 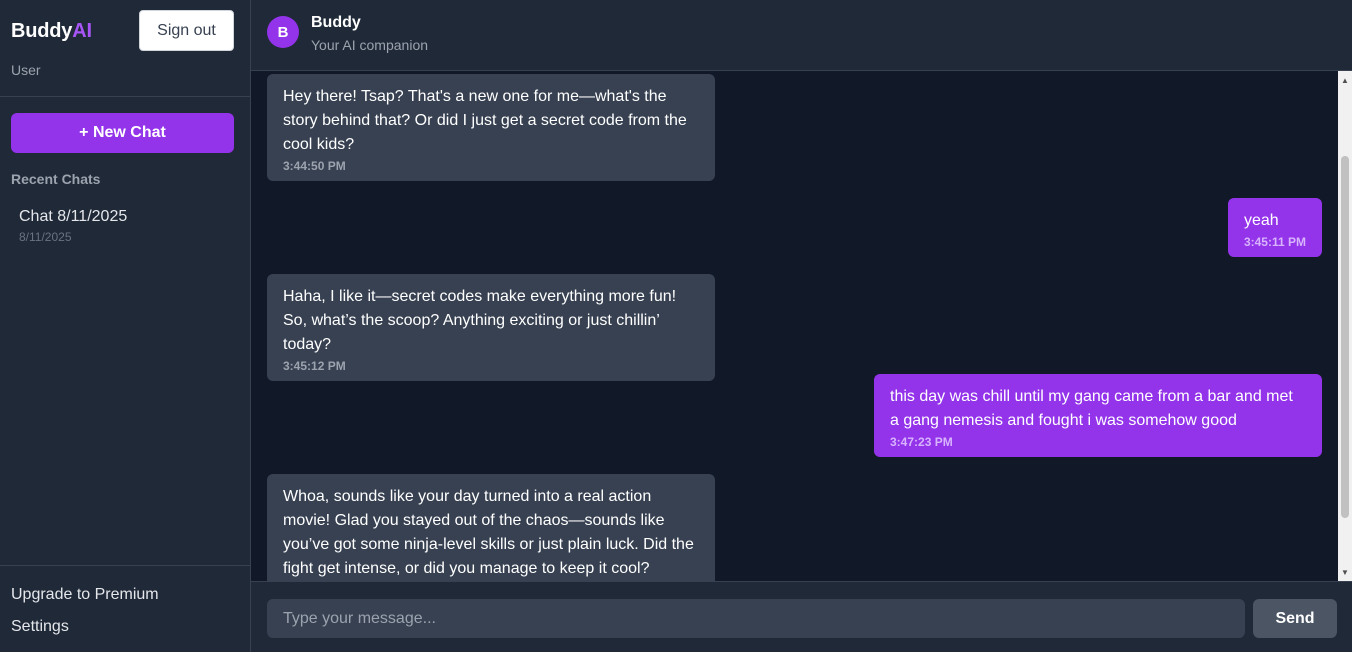 What do you see at coordinates (42, 31) in the screenshot?
I see `logo-main-text: Buddy` at bounding box center [42, 31].